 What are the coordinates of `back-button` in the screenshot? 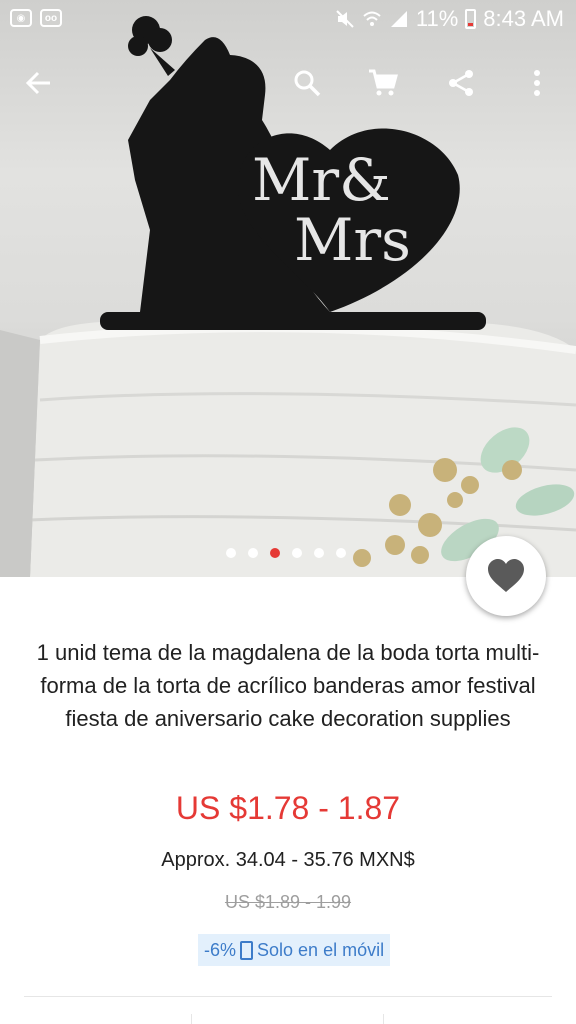 It's located at (39, 83).